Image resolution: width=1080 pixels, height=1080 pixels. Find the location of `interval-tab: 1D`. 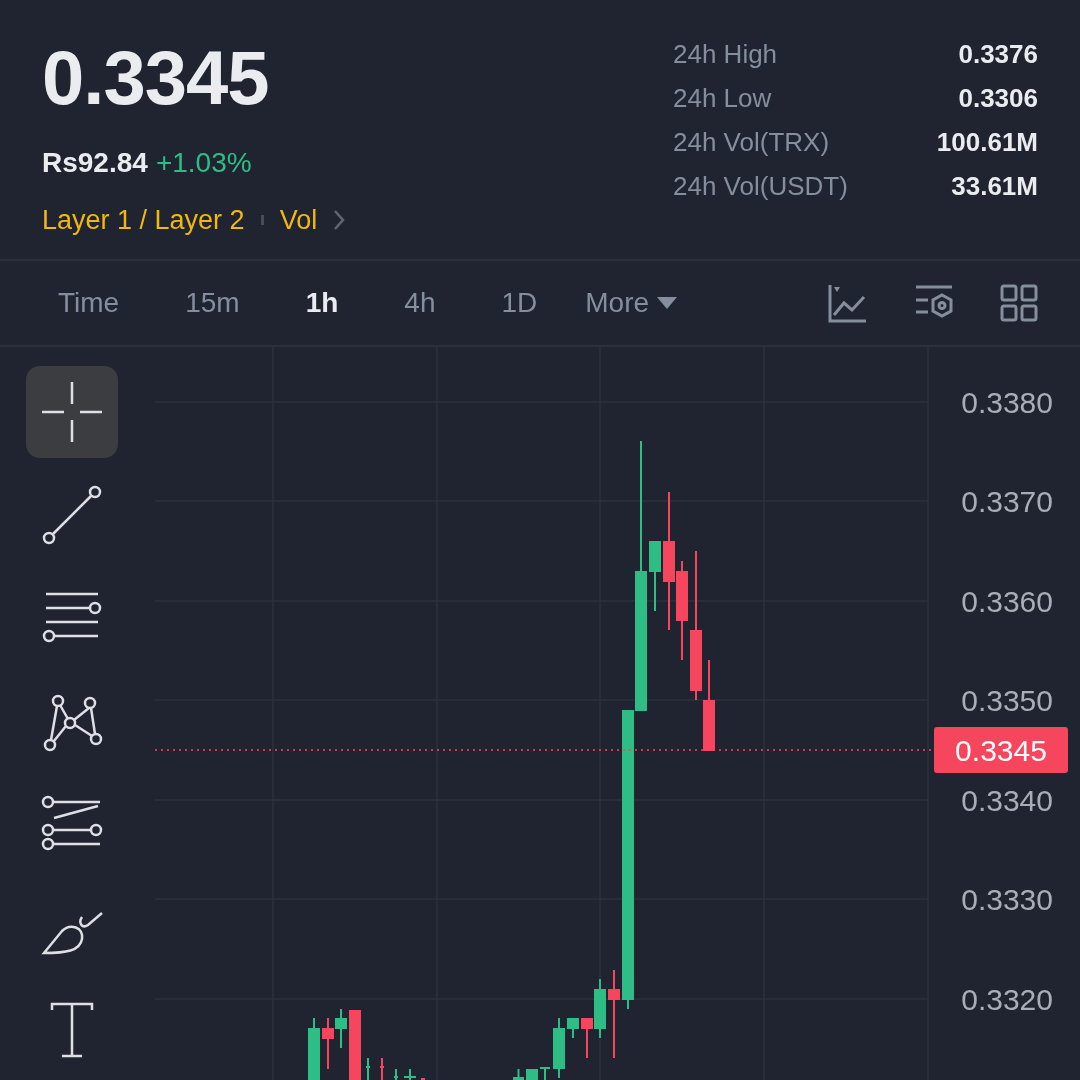

interval-tab: 1D is located at coordinates (519, 303).